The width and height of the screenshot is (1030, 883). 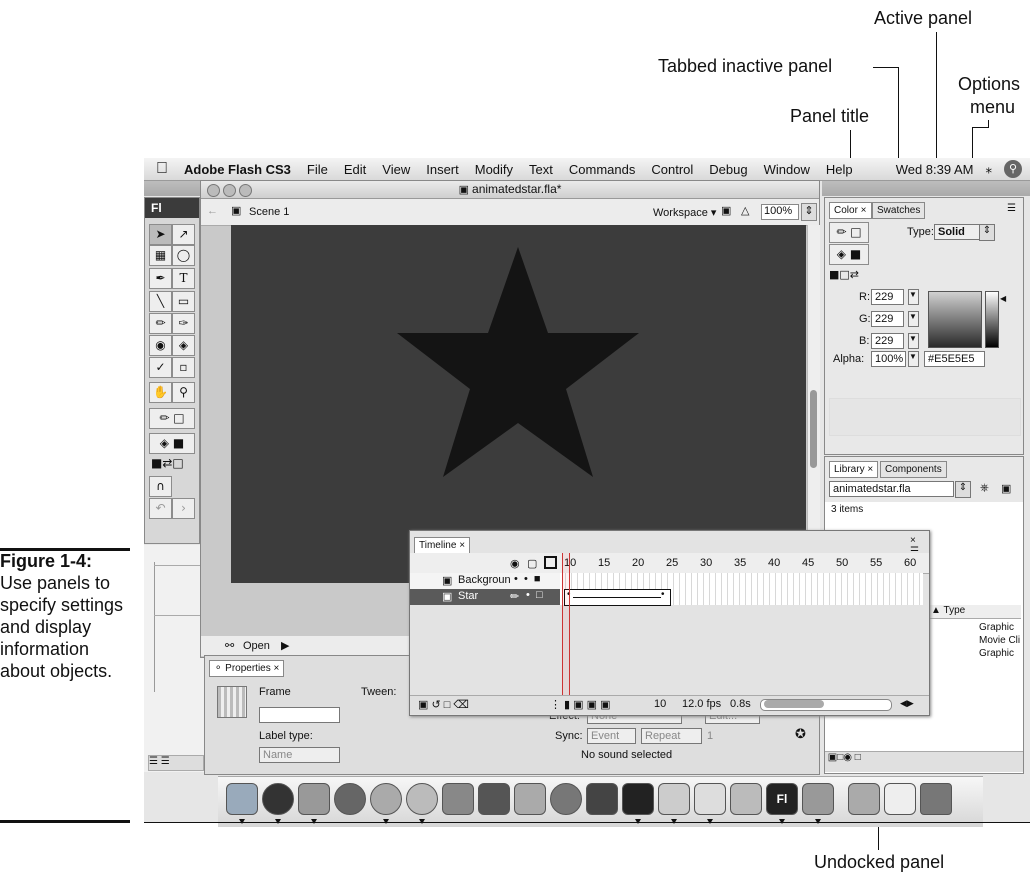 What do you see at coordinates (229, 645) in the screenshot?
I see `open-icon: ⚯` at bounding box center [229, 645].